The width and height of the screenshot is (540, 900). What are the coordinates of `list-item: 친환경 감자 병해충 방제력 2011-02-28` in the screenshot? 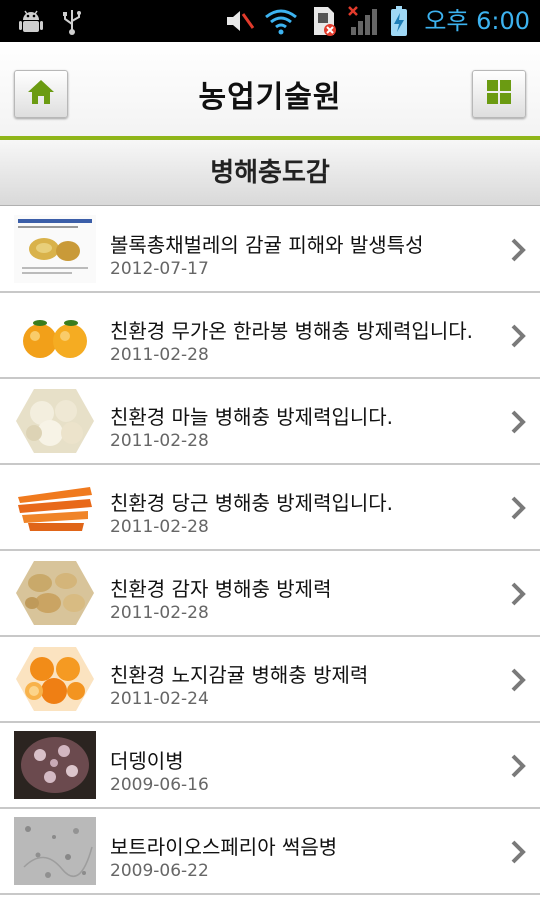 It's located at (270, 594).